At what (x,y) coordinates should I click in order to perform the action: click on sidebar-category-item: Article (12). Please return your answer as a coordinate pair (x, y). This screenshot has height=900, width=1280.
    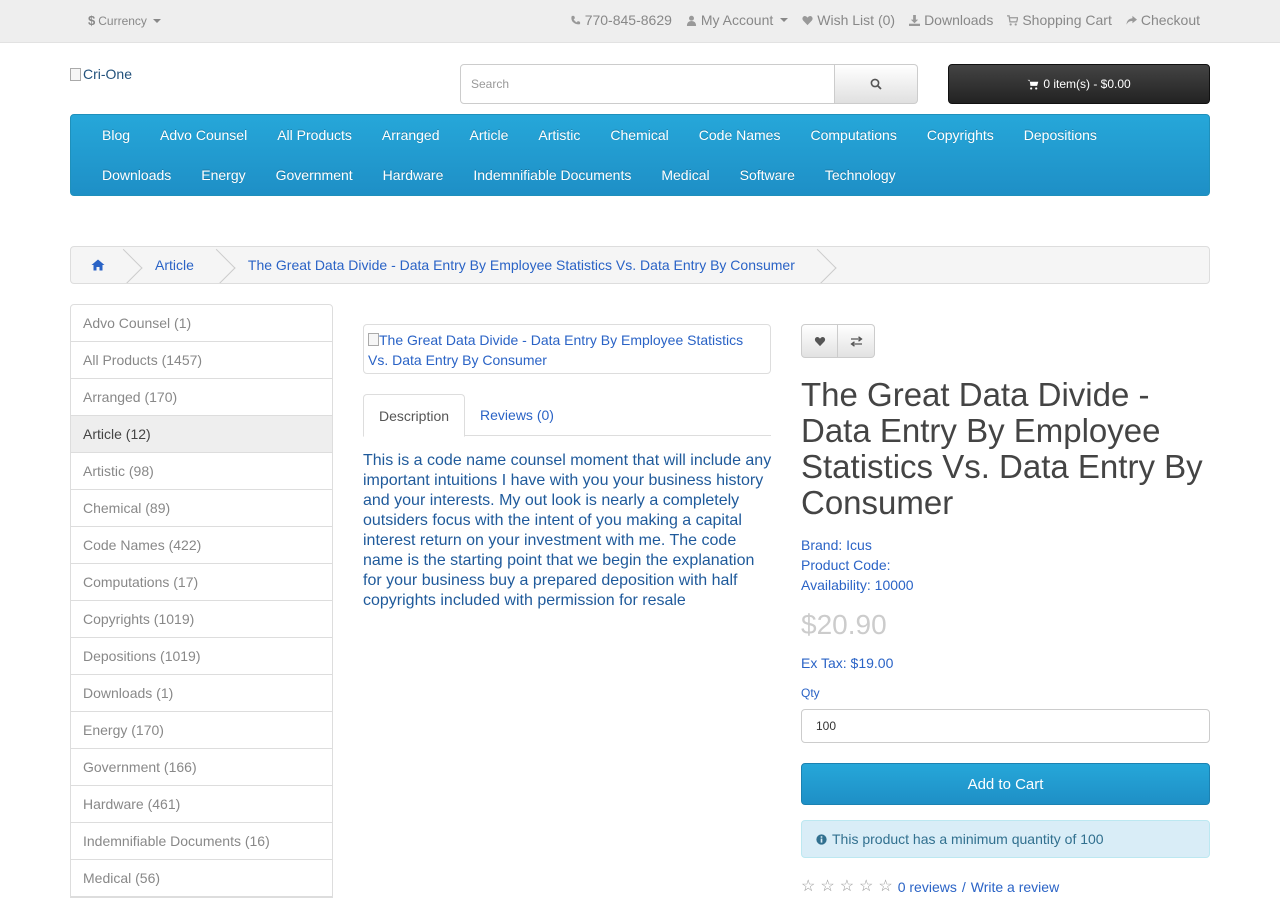
    Looking at the image, I should click on (201, 434).